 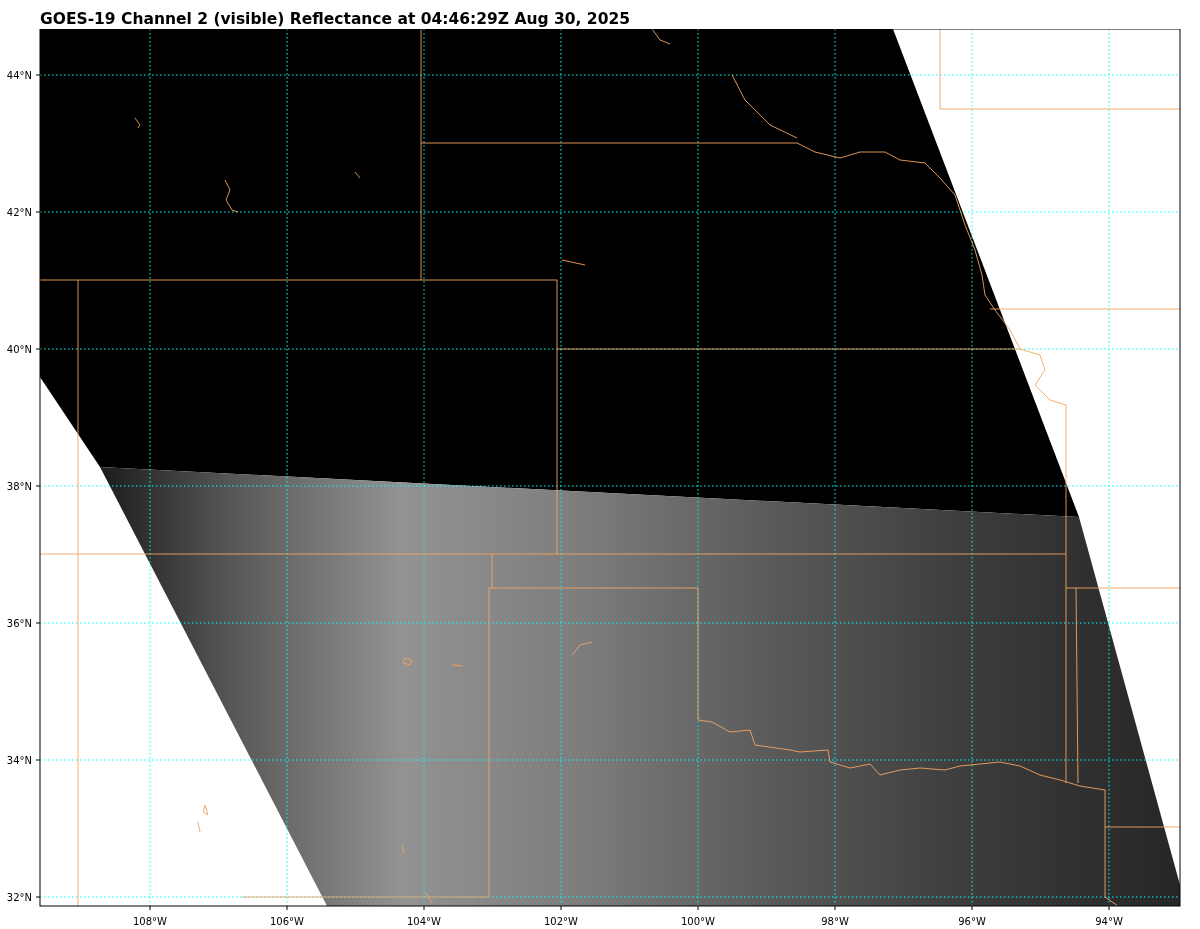 I want to click on latitude-label: 36°N, so click(x=19, y=623).